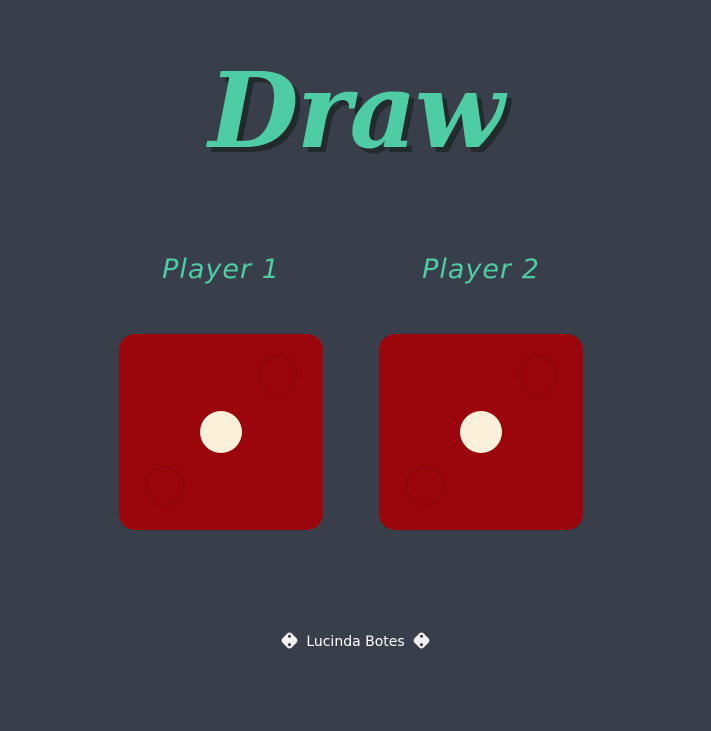 This screenshot has height=731, width=711. What do you see at coordinates (481, 269) in the screenshot?
I see `player-2-label: Player 2` at bounding box center [481, 269].